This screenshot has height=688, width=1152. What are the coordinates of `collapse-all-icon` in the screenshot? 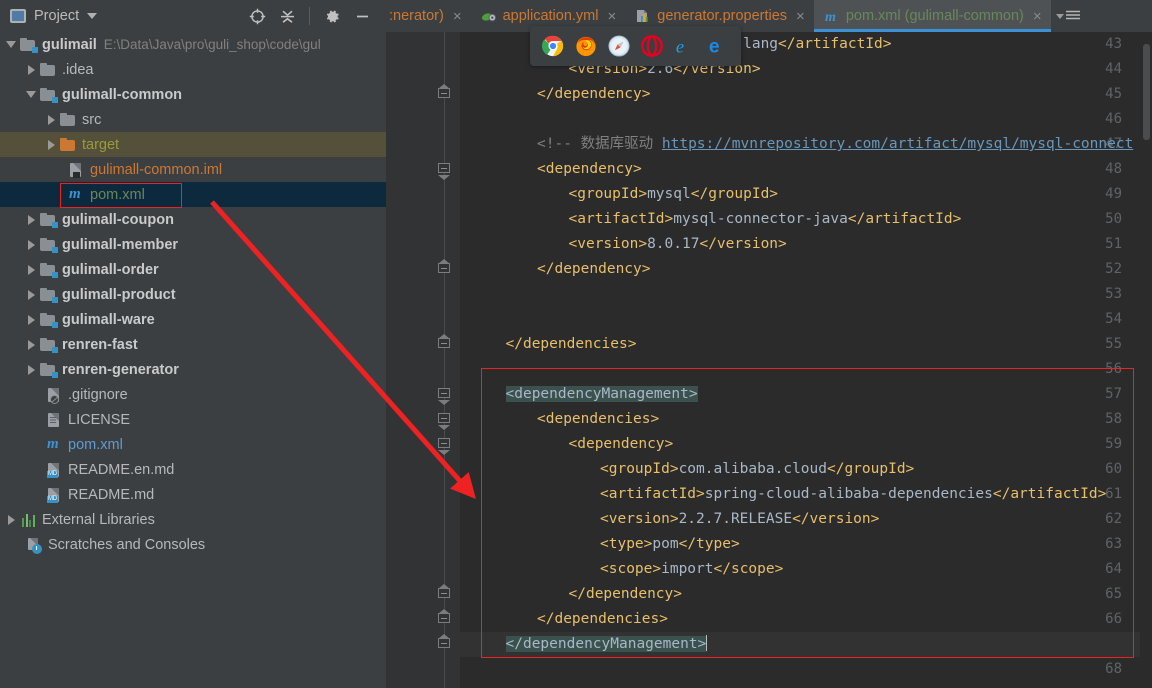 It's located at (287, 16).